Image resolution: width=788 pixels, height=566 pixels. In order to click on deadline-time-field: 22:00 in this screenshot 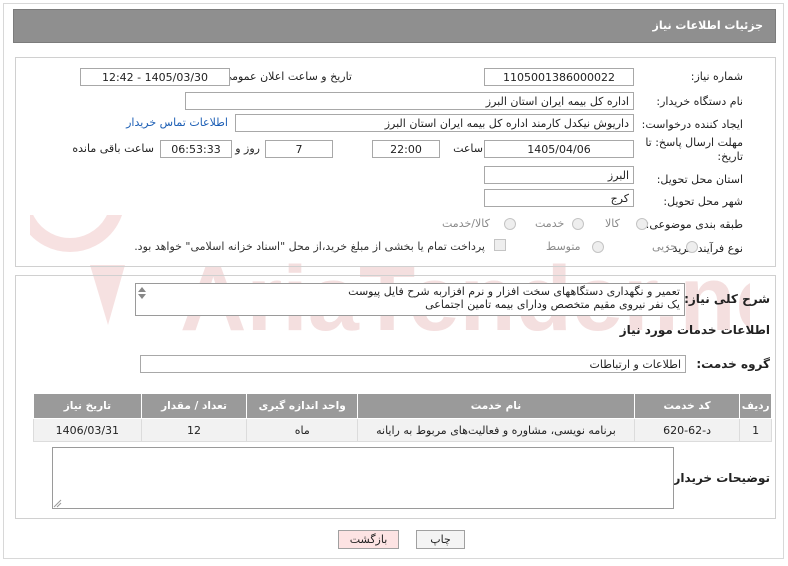, I will do `click(406, 149)`.